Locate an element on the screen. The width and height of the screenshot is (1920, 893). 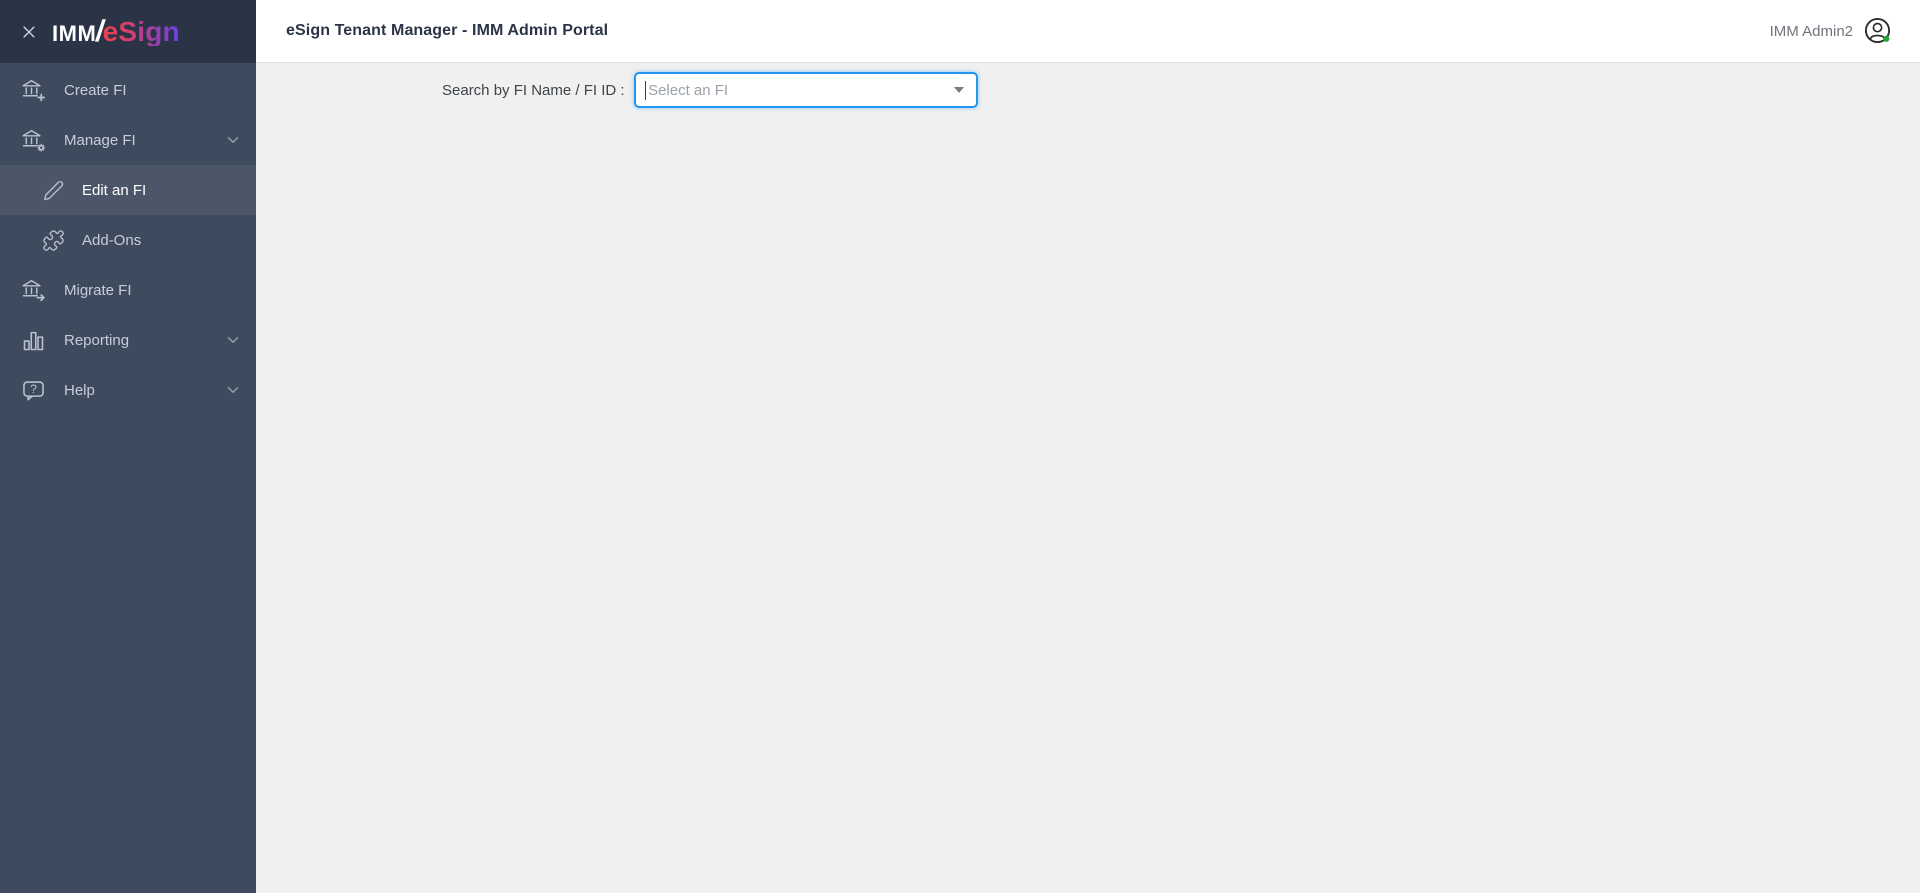
sidebar-item-manage-fi: Manage FI is located at coordinates (128, 140).